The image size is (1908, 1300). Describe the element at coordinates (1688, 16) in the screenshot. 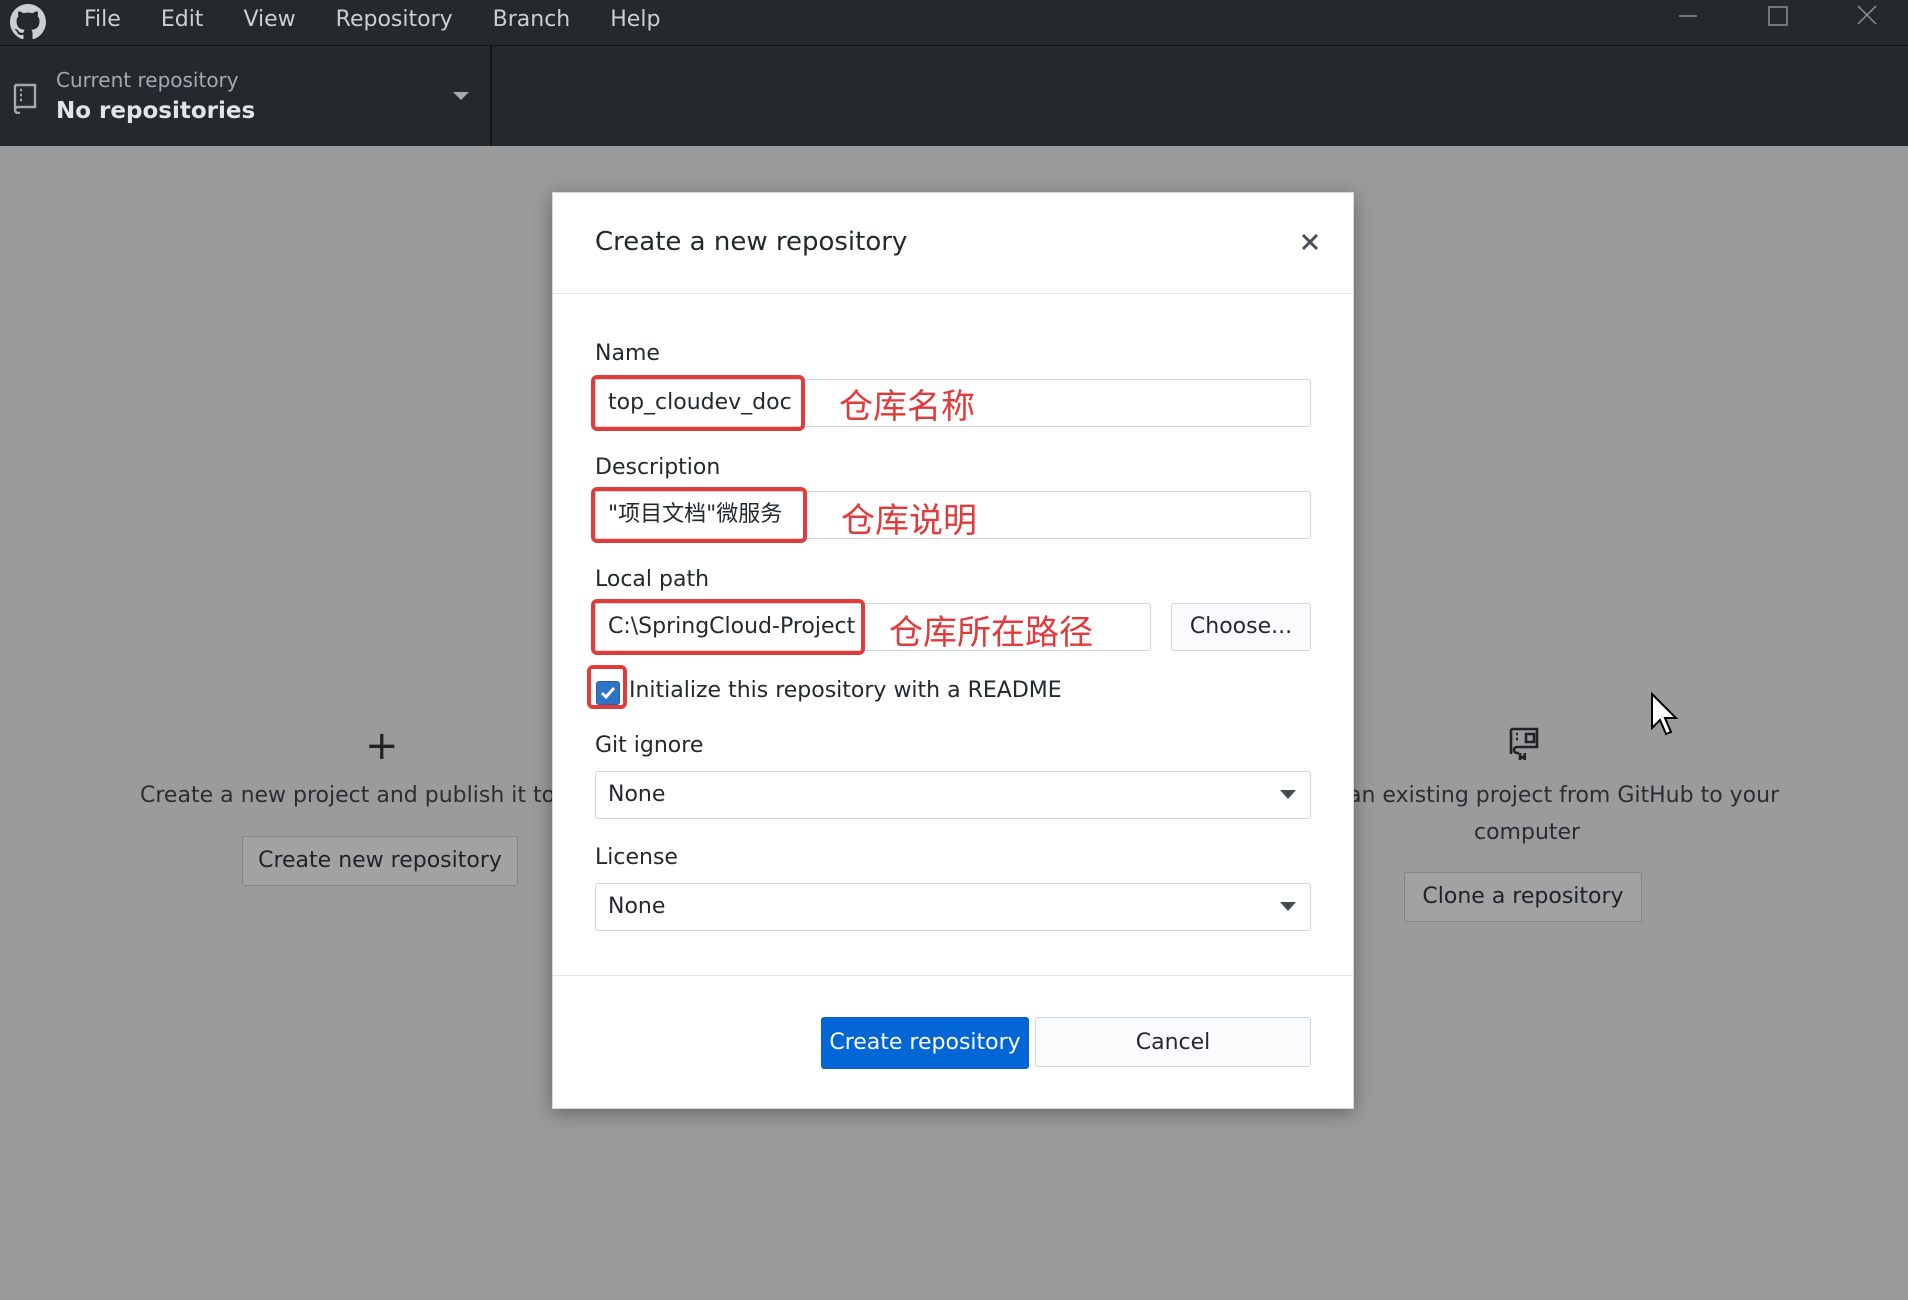

I see `minimize-icon` at that location.